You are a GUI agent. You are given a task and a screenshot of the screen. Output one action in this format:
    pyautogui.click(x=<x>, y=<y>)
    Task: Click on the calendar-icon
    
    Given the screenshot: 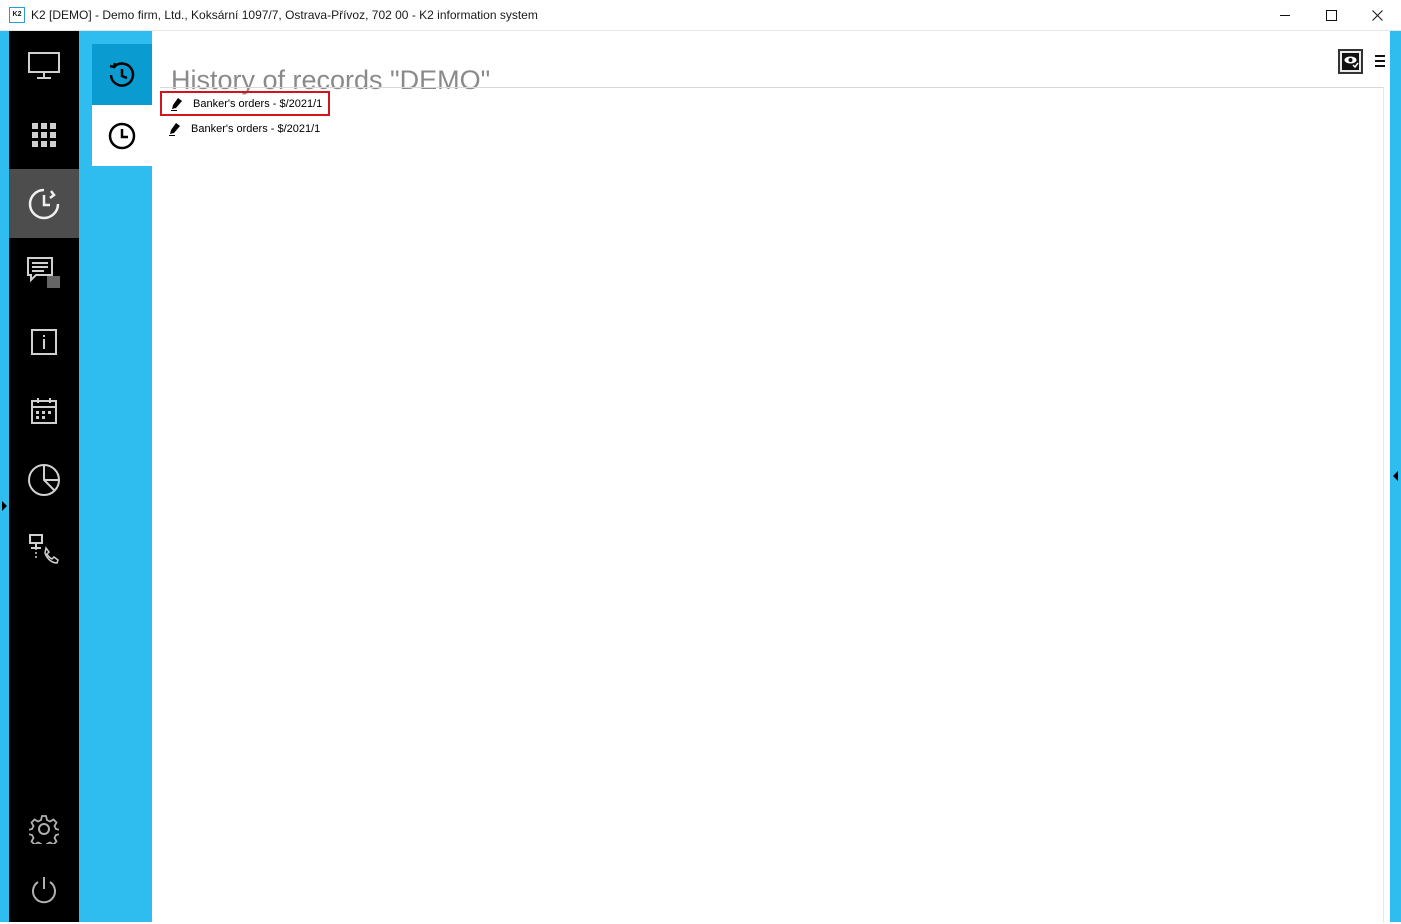 What is the action you would take?
    pyautogui.click(x=44, y=410)
    